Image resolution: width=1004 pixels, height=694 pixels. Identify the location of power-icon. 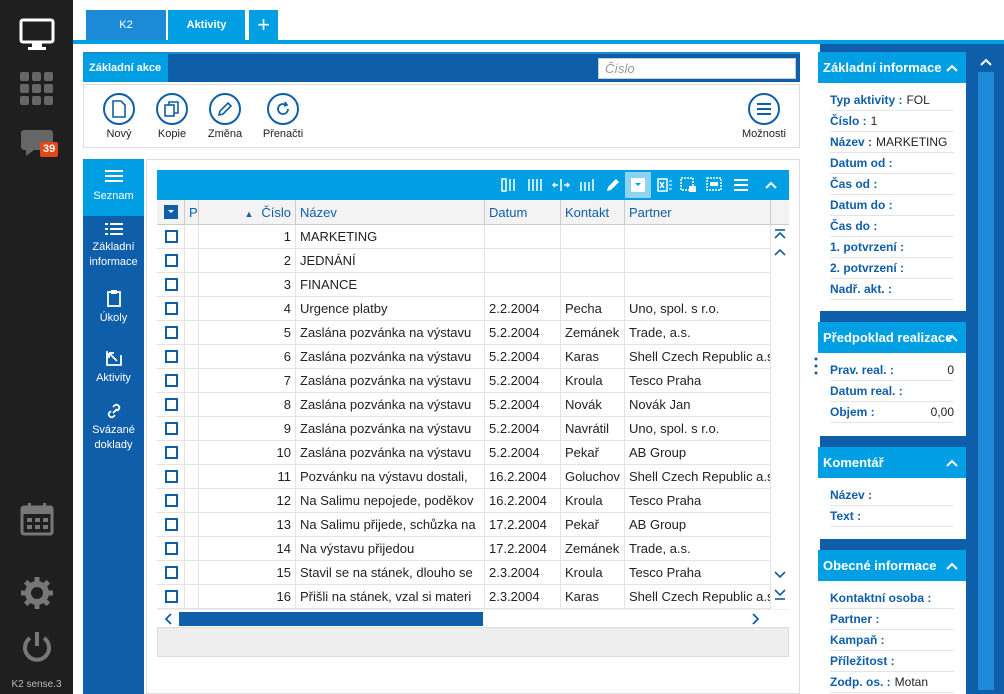
(37, 647).